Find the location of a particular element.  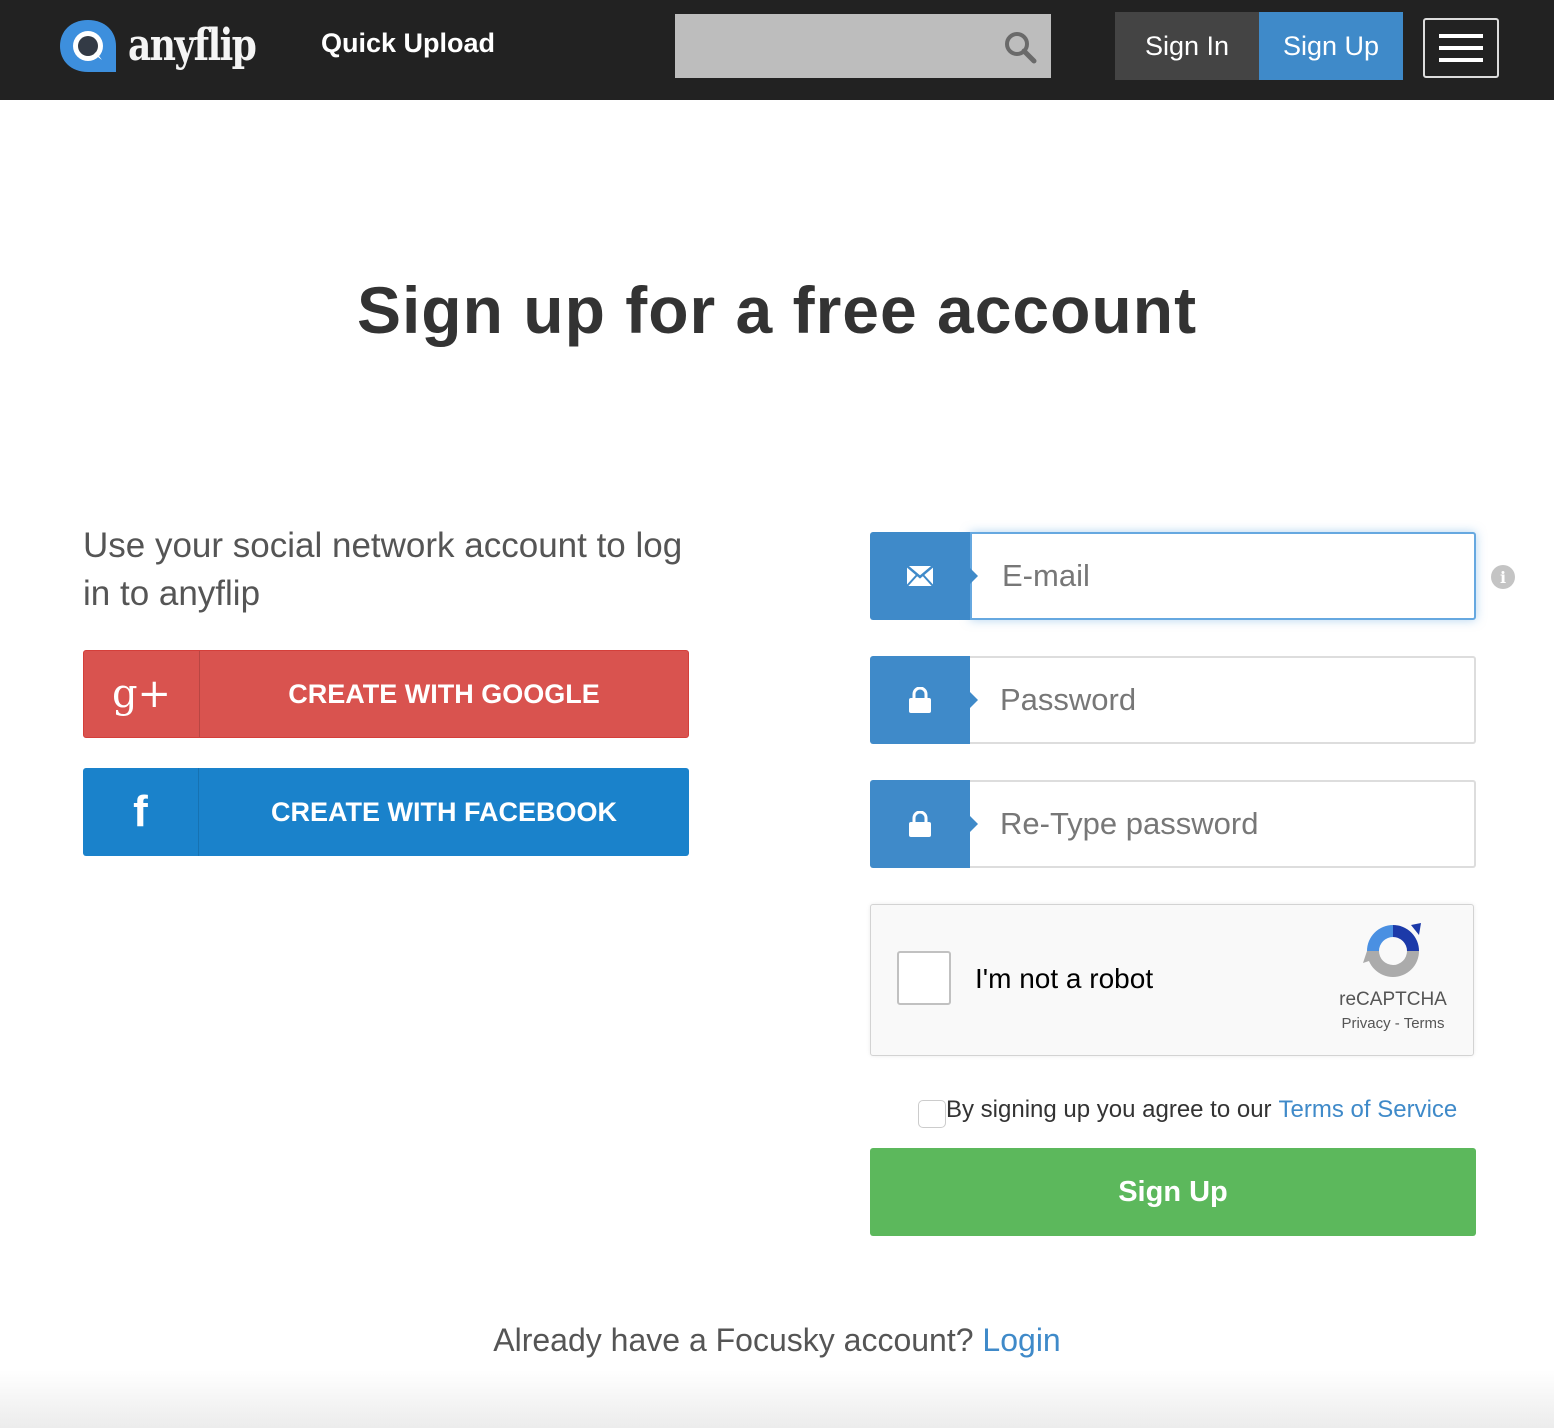

logo-text: anyflip is located at coordinates (192, 45).